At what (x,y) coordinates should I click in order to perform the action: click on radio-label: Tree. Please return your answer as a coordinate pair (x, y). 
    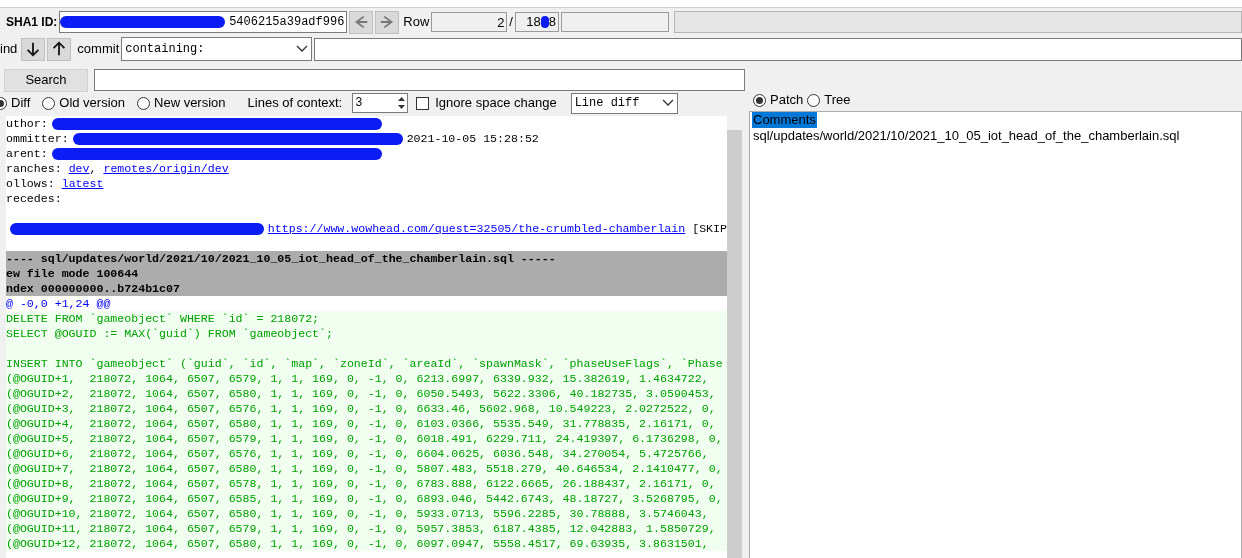
    Looking at the image, I should click on (837, 100).